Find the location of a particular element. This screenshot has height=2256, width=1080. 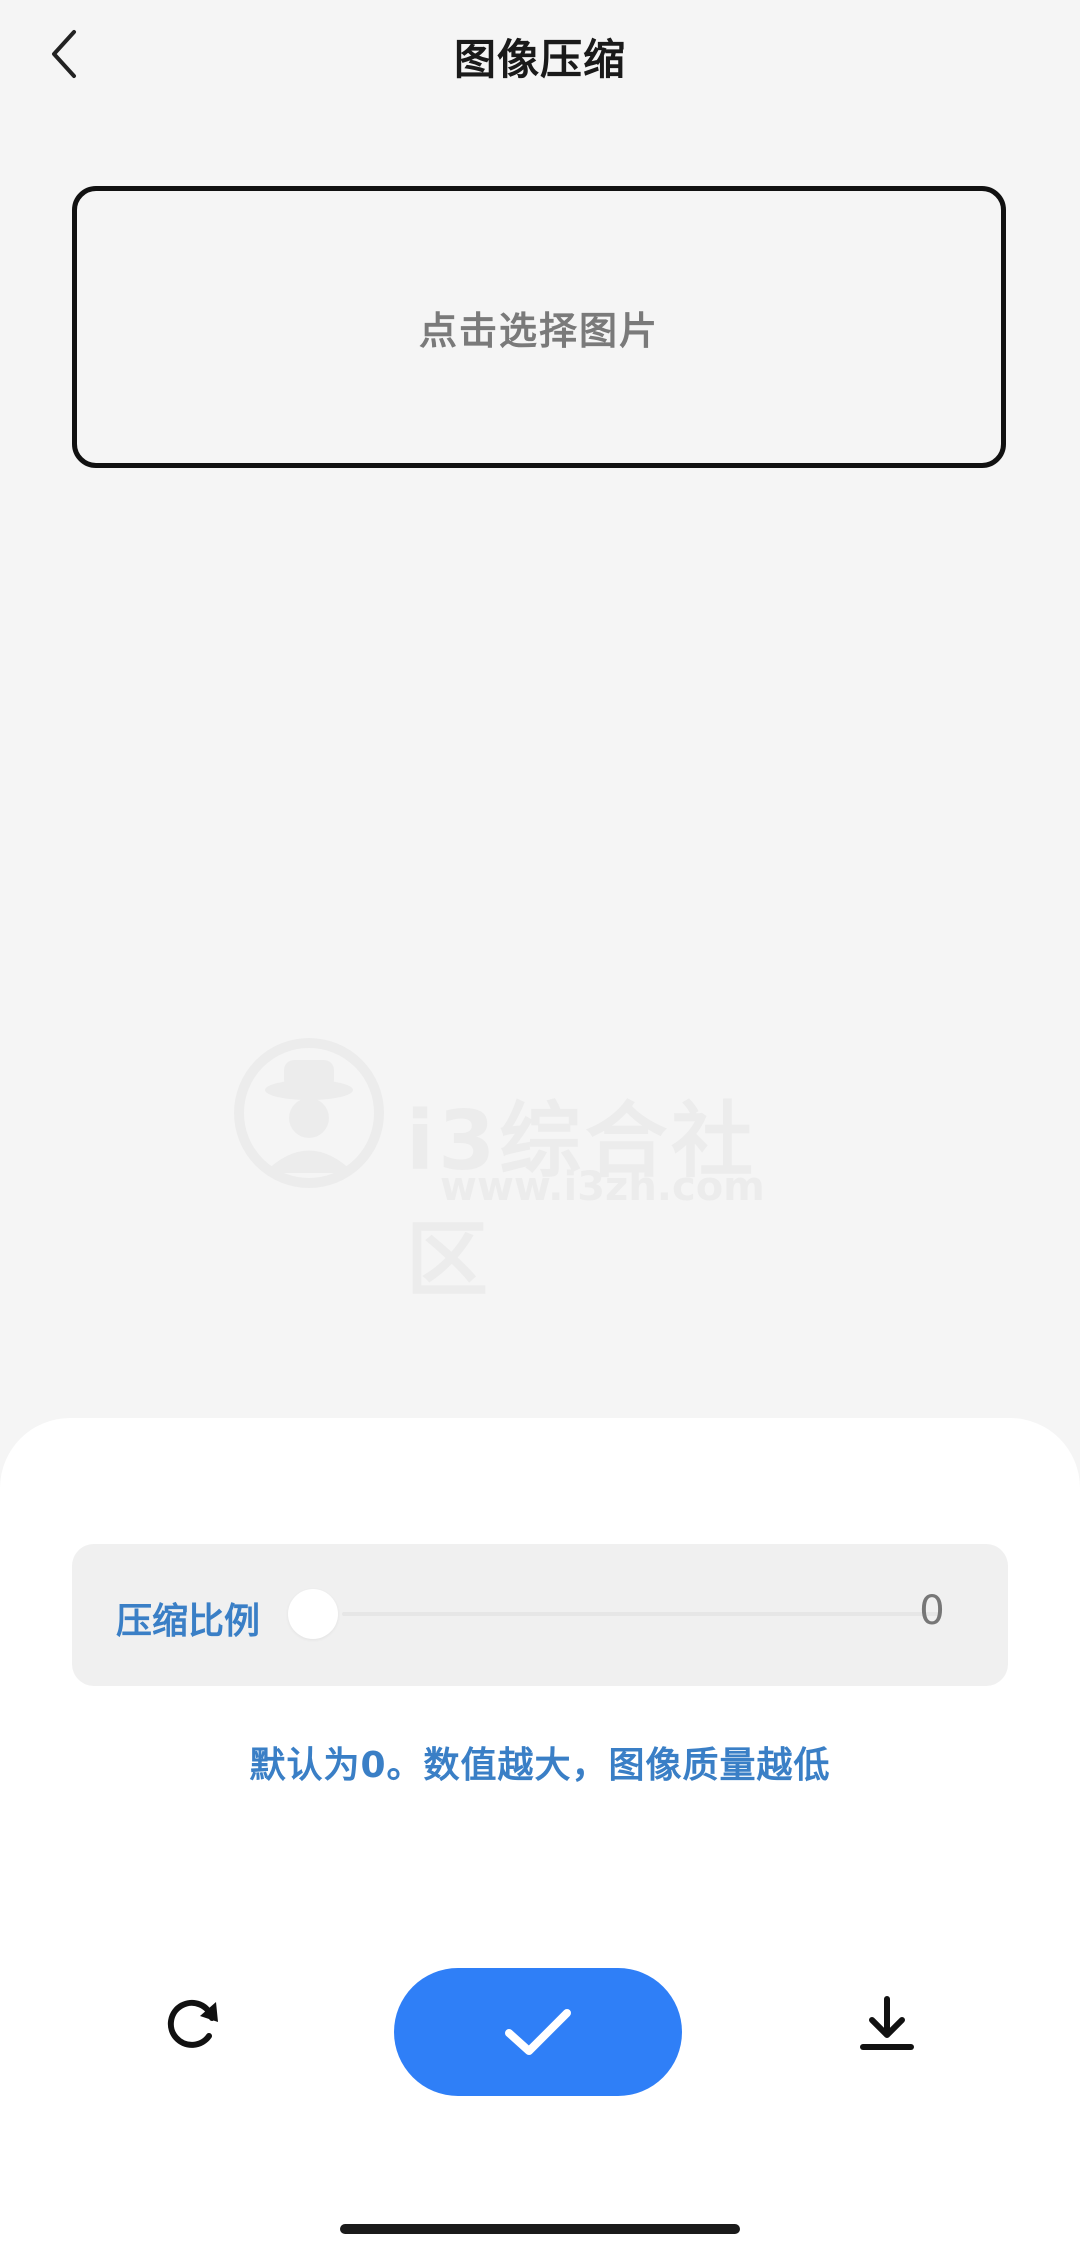

check-icon is located at coordinates (538, 2032).